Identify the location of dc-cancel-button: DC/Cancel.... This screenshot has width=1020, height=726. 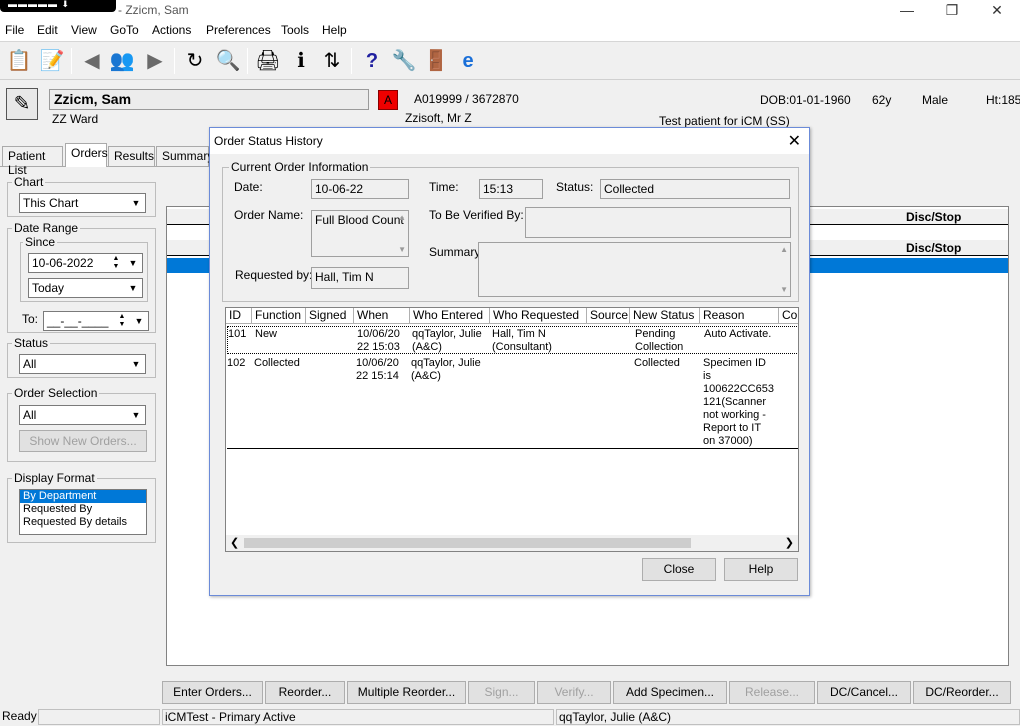
(864, 692).